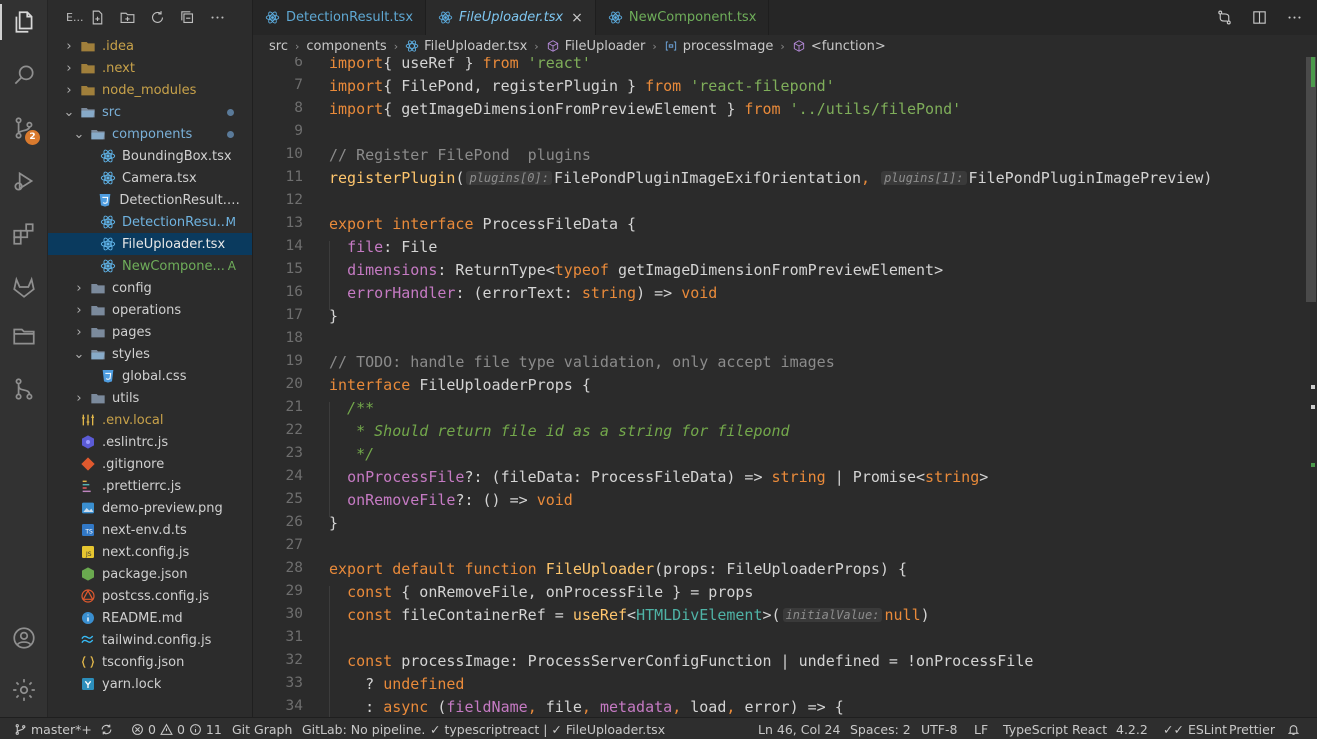 This screenshot has width=1317, height=739. I want to click on file-item: demo-preview.png, so click(150, 508).